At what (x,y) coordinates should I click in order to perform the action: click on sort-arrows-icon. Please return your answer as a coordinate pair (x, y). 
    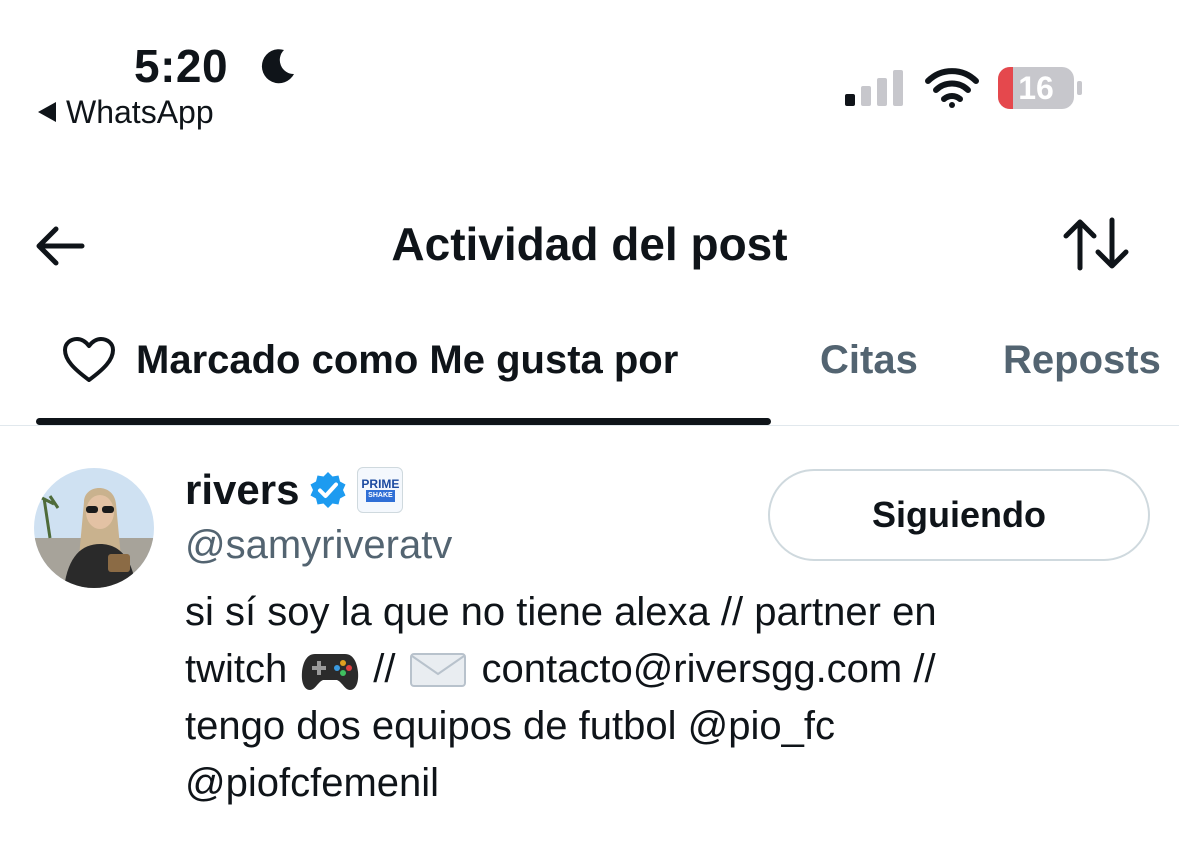
    Looking at the image, I should click on (1096, 244).